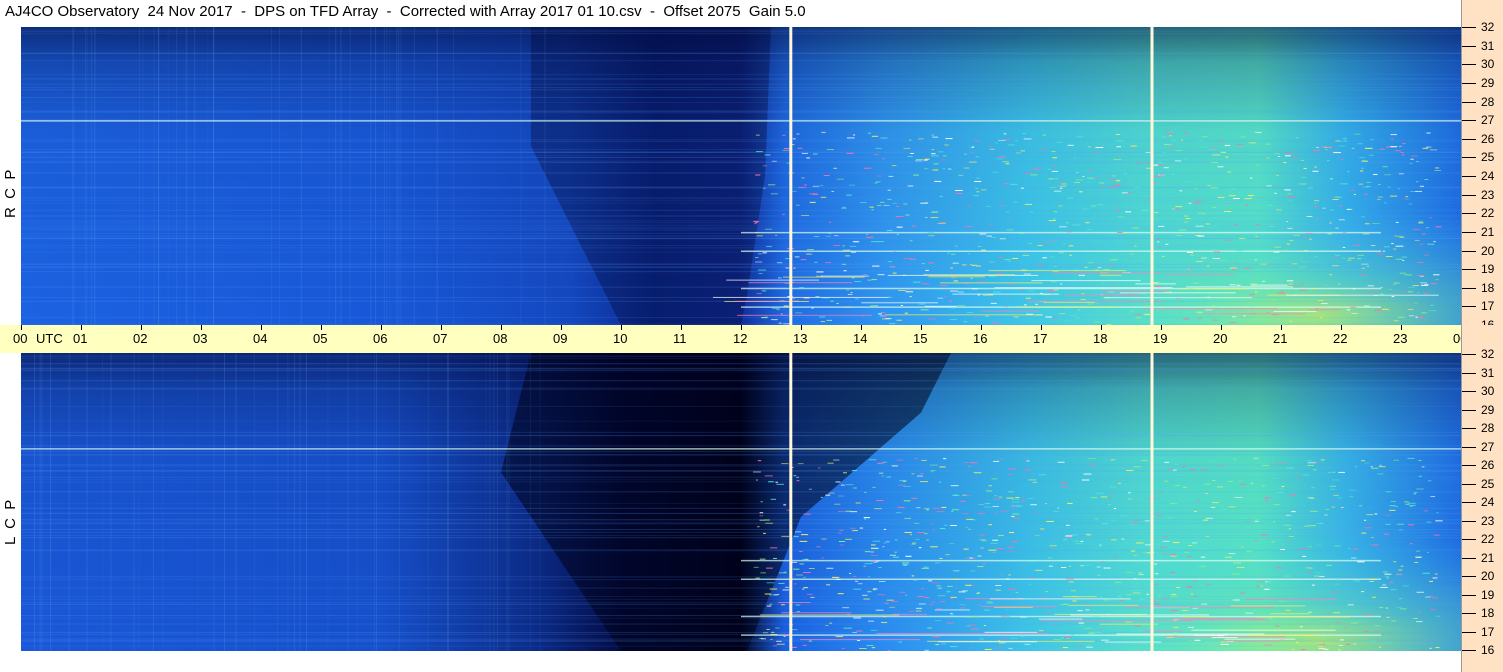 Image resolution: width=1503 pixels, height=672 pixels. What do you see at coordinates (1152, 176) in the screenshot?
I see `time-marker-line` at bounding box center [1152, 176].